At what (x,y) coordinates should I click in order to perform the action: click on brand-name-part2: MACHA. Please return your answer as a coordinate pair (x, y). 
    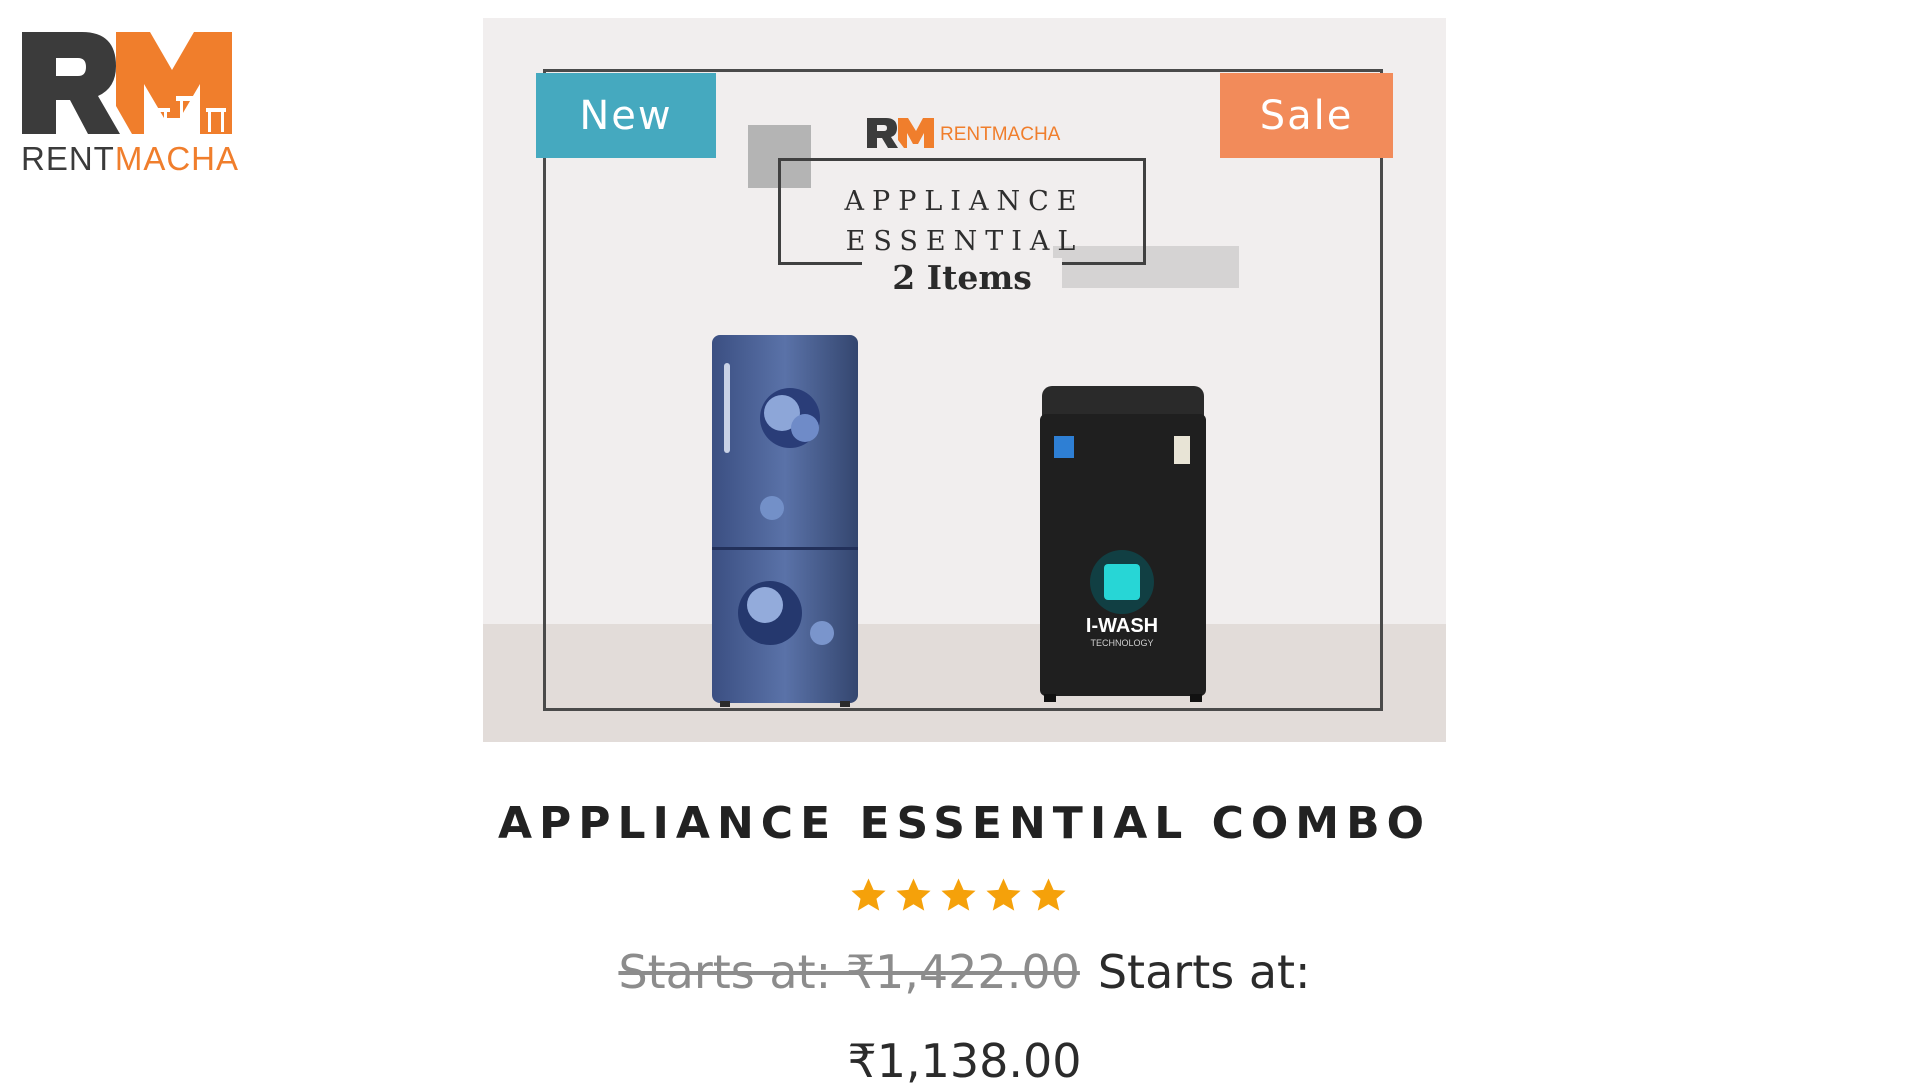
    Looking at the image, I should click on (177, 158).